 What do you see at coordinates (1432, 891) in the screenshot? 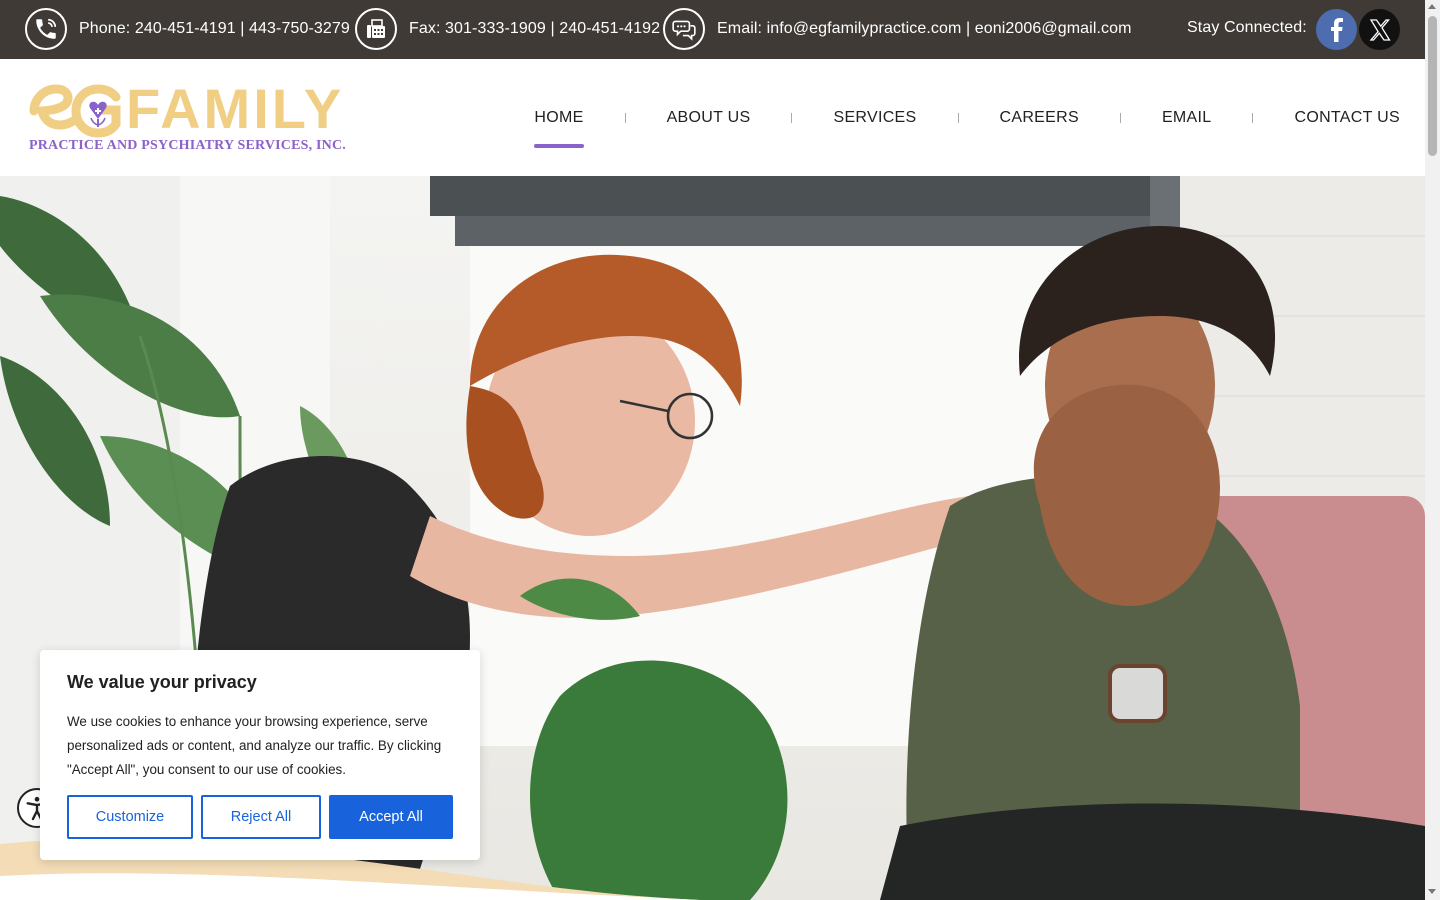
I see `scroll-down-arrow-icon` at bounding box center [1432, 891].